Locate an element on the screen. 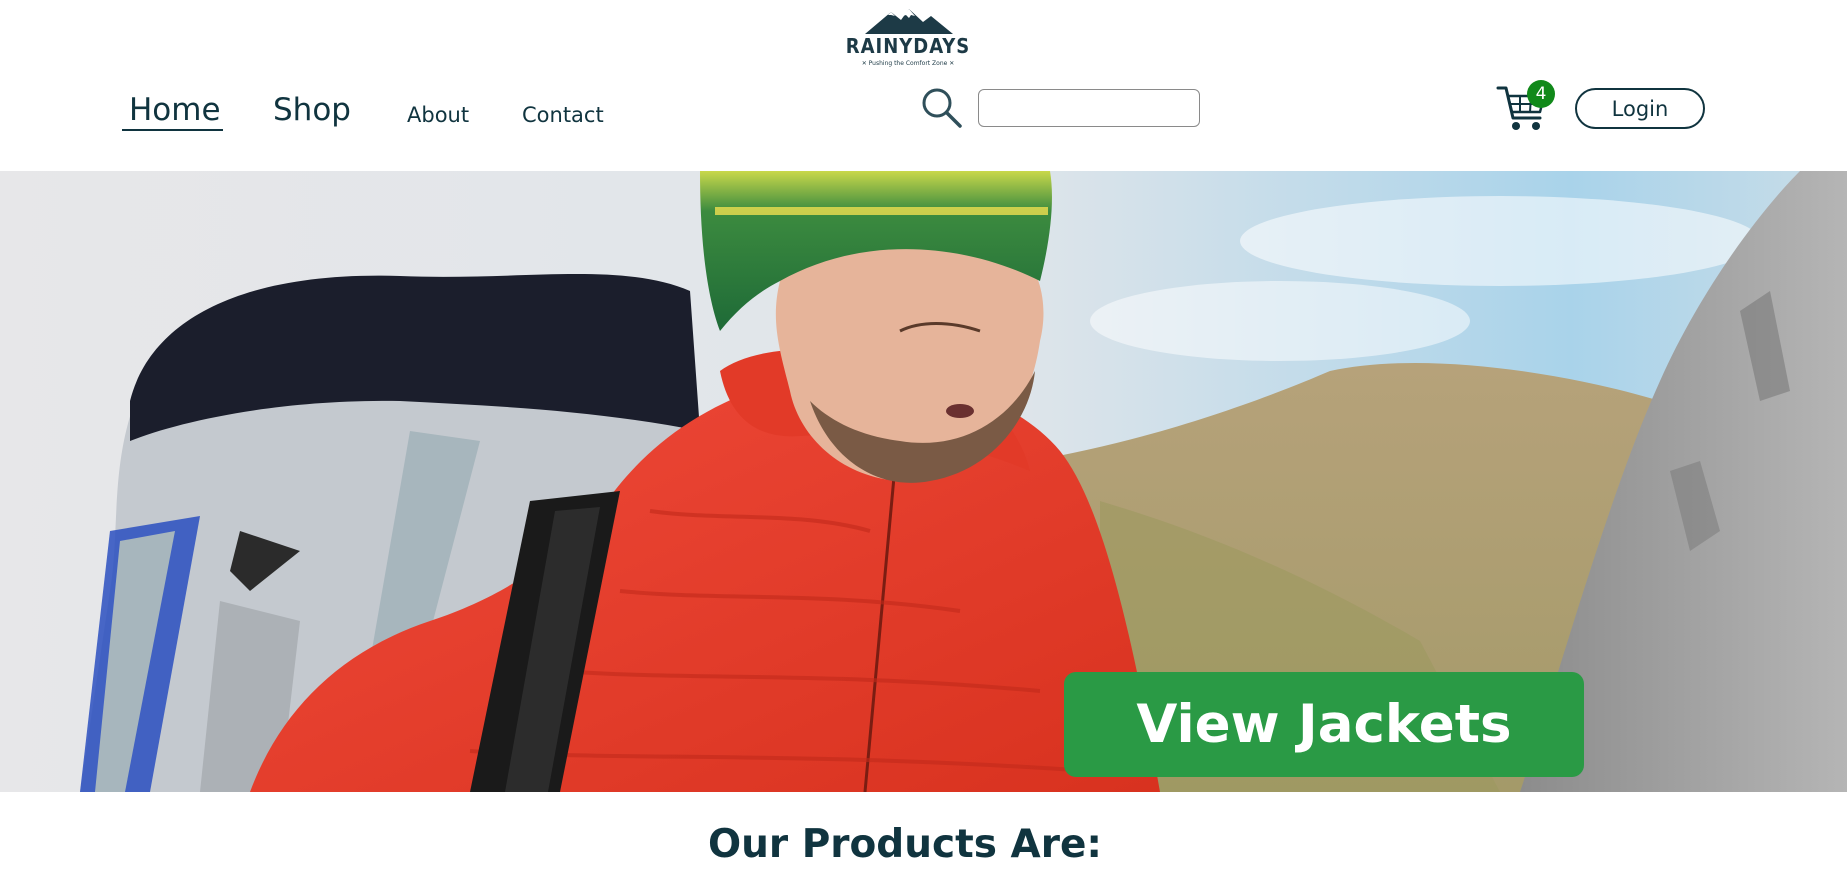 The height and width of the screenshot is (880, 1847). nav-shop: Shop is located at coordinates (312, 110).